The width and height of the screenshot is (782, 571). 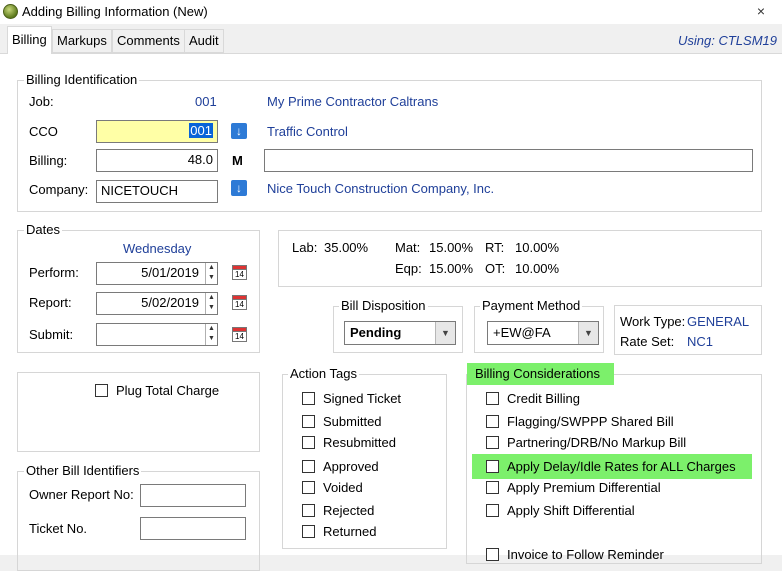 What do you see at coordinates (50, 302) in the screenshot?
I see `report-label: Report:` at bounding box center [50, 302].